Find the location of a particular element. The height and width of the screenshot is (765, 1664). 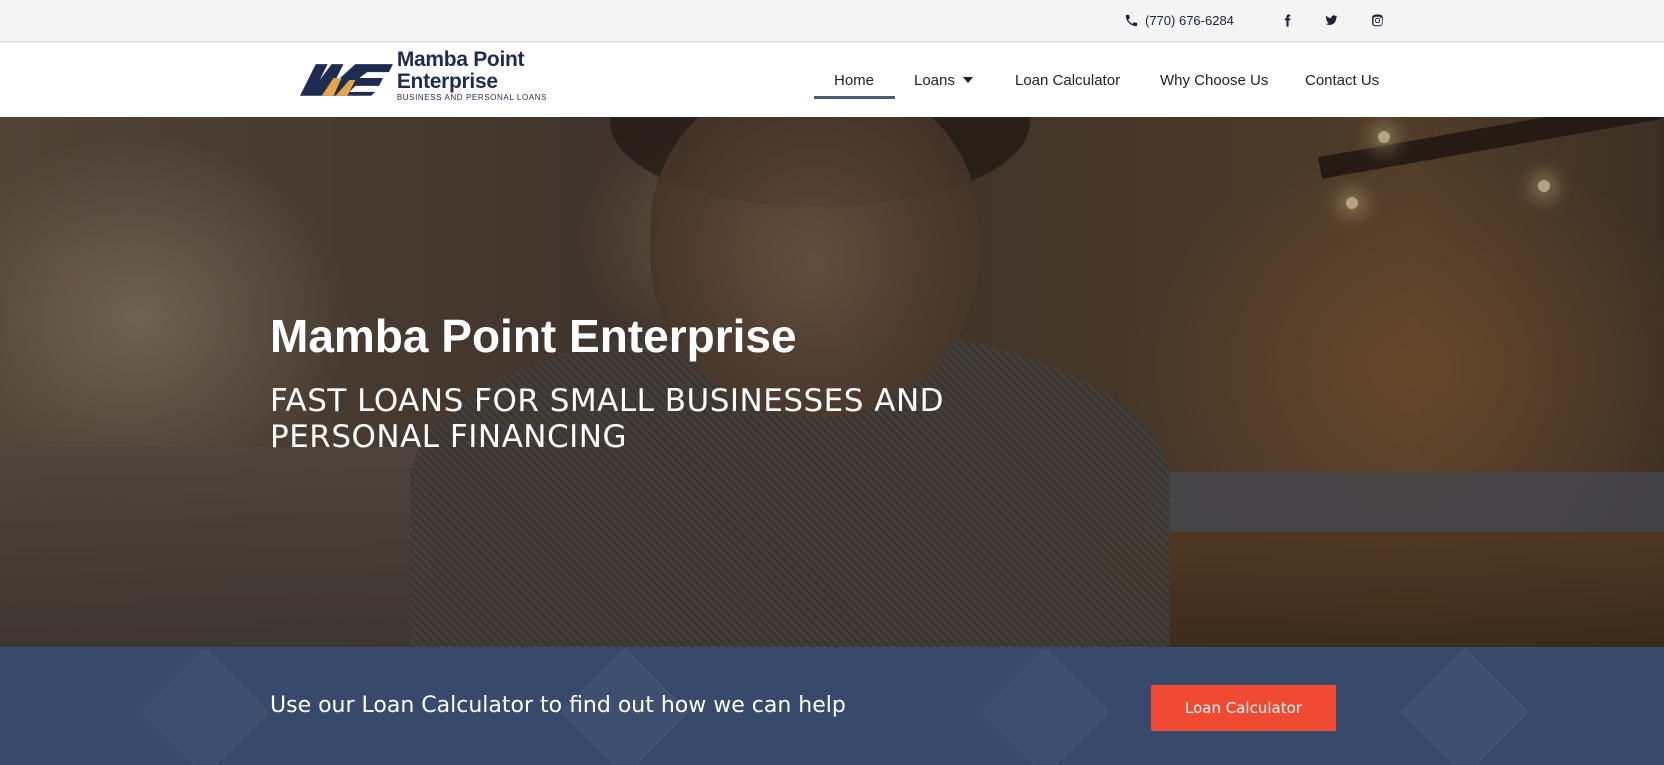

brand-logo-icon is located at coordinates (346, 80).